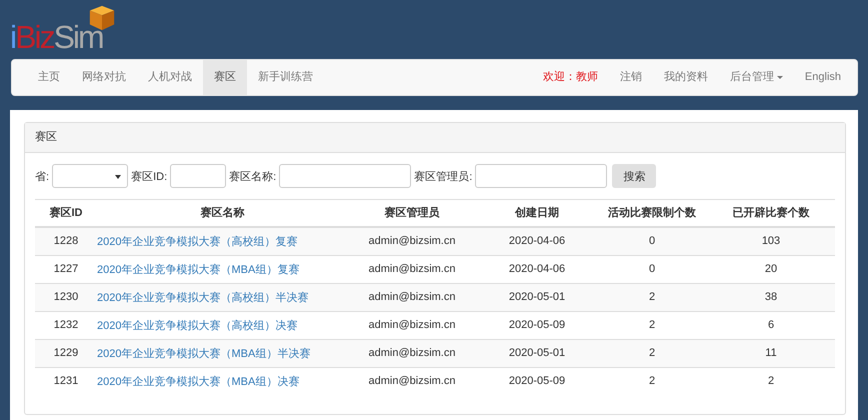  I want to click on filter-label: 赛区名称:, so click(252, 177).